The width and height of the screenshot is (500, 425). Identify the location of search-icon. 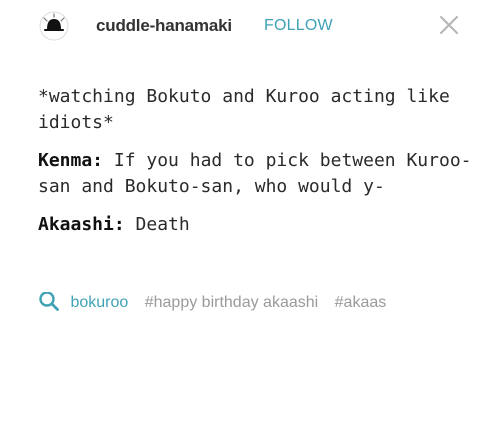
(49, 302).